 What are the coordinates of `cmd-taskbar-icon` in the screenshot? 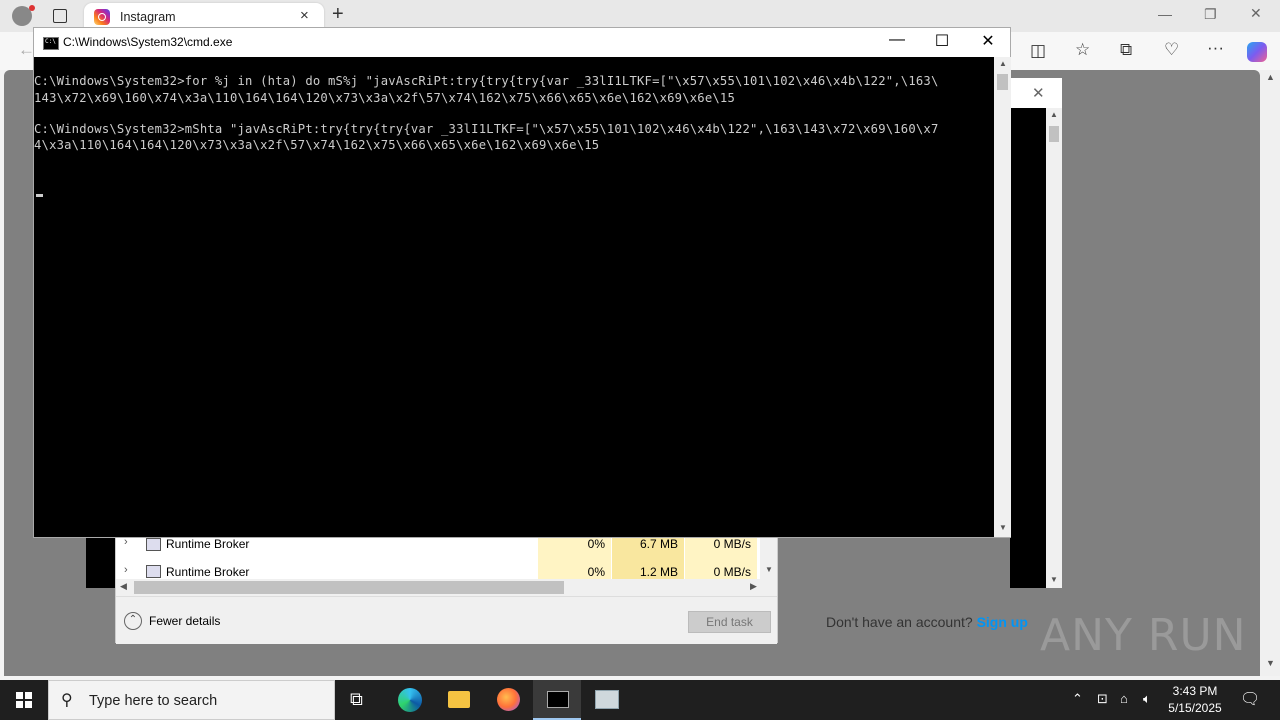 It's located at (557, 700).